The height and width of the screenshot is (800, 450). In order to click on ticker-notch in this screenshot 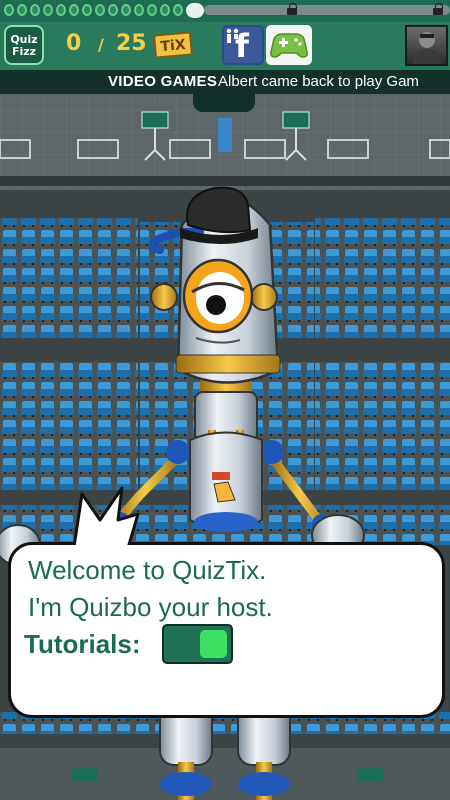, I will do `click(224, 103)`.